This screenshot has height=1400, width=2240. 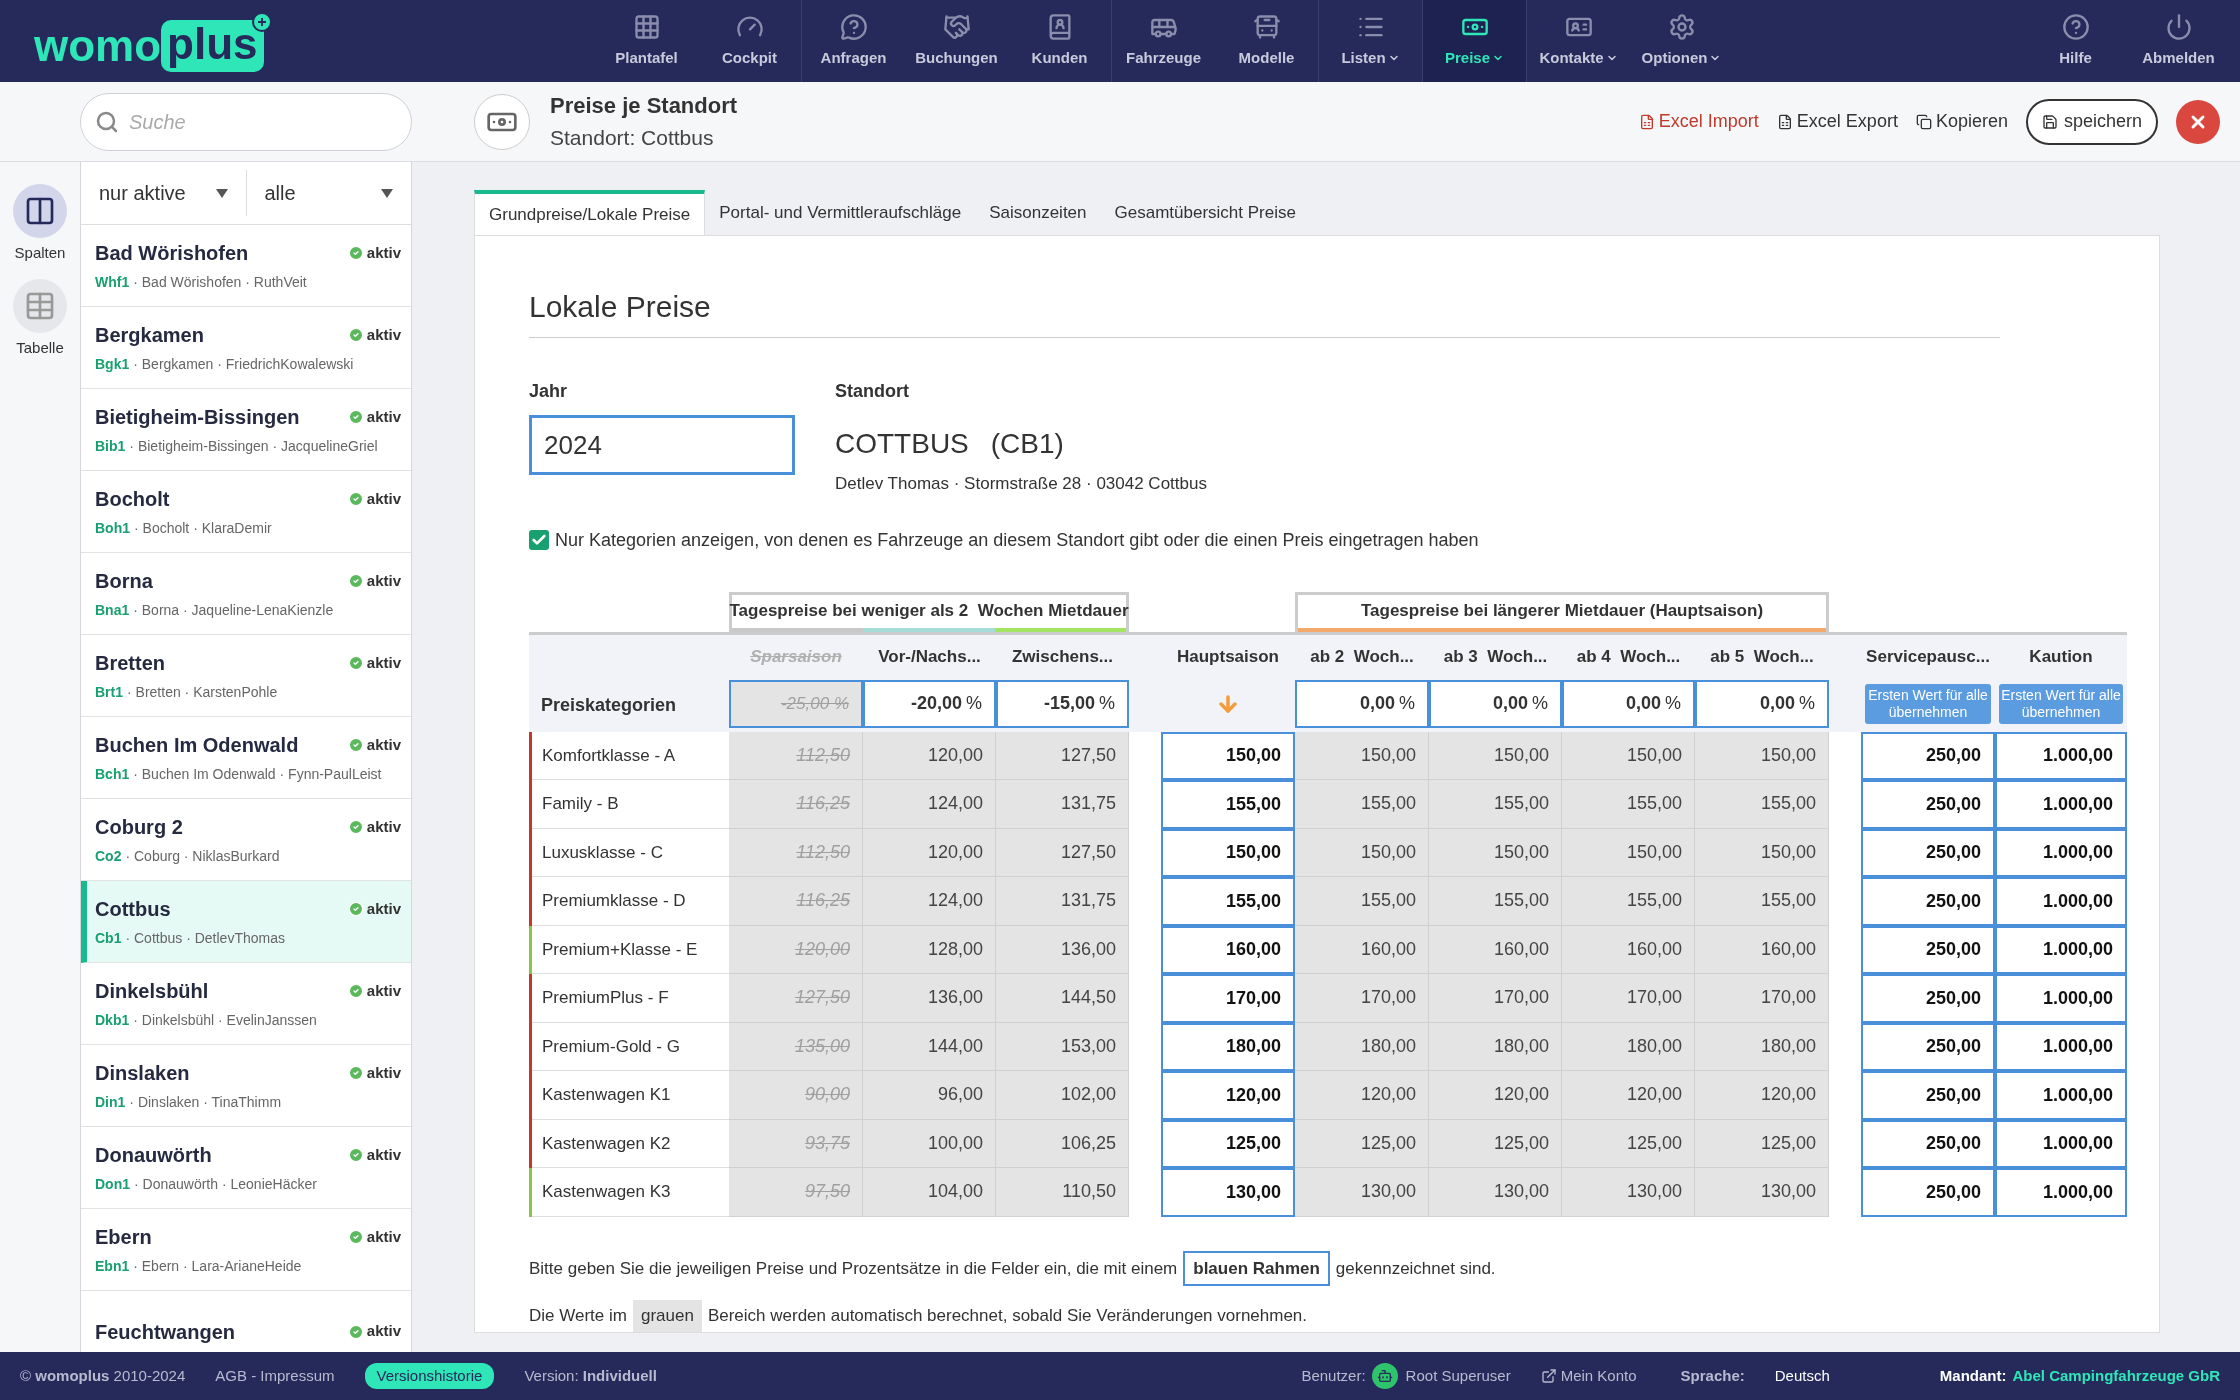 I want to click on location-detail: · Coburg · NiklasBurkard, so click(x=202, y=856).